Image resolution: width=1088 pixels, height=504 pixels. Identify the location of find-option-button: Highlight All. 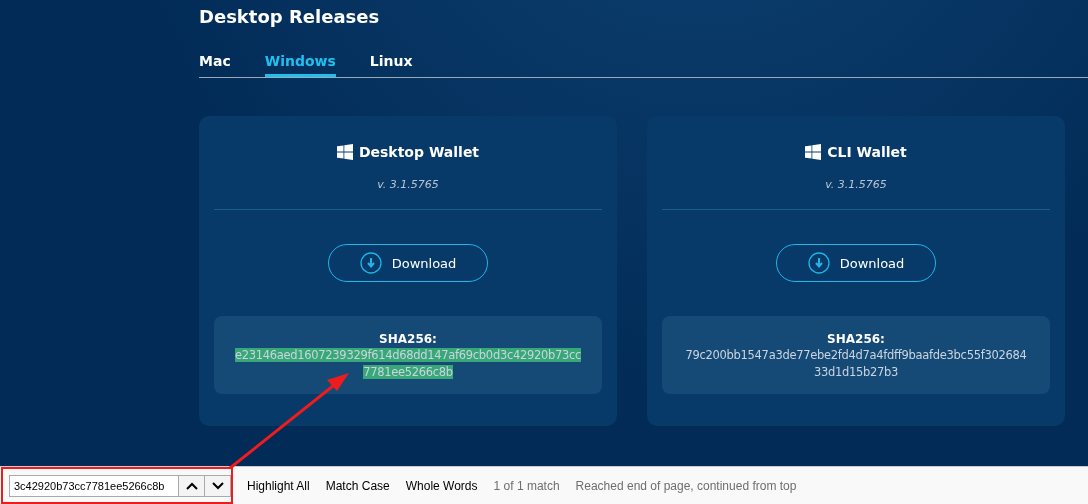
(278, 485).